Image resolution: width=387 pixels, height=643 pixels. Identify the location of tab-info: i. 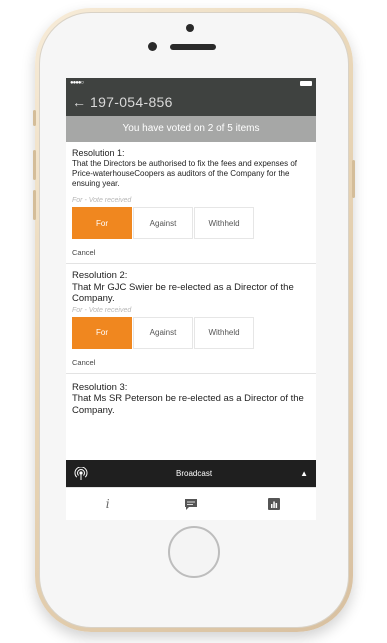
(108, 504).